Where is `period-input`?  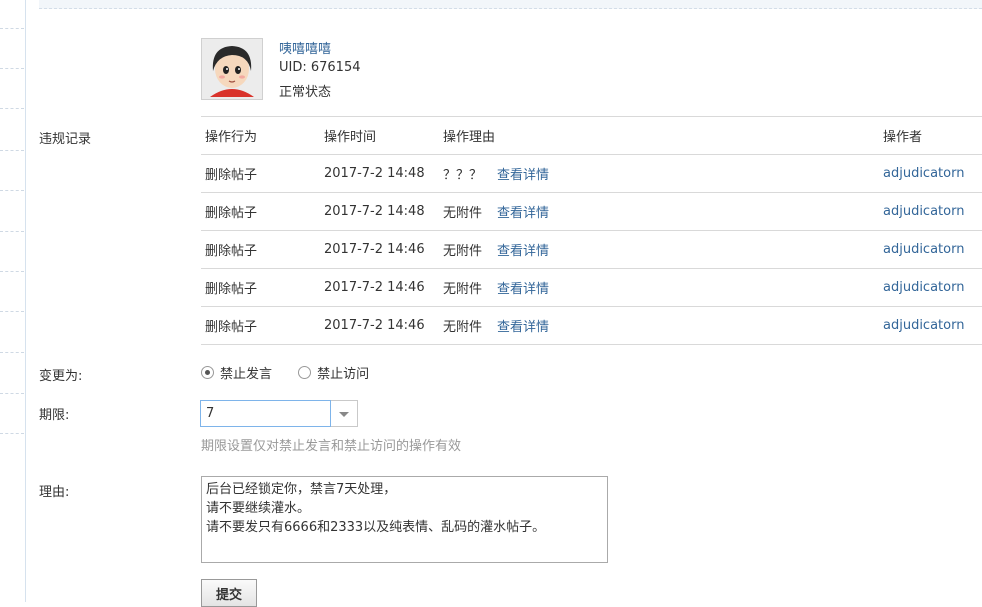
period-input is located at coordinates (265, 413).